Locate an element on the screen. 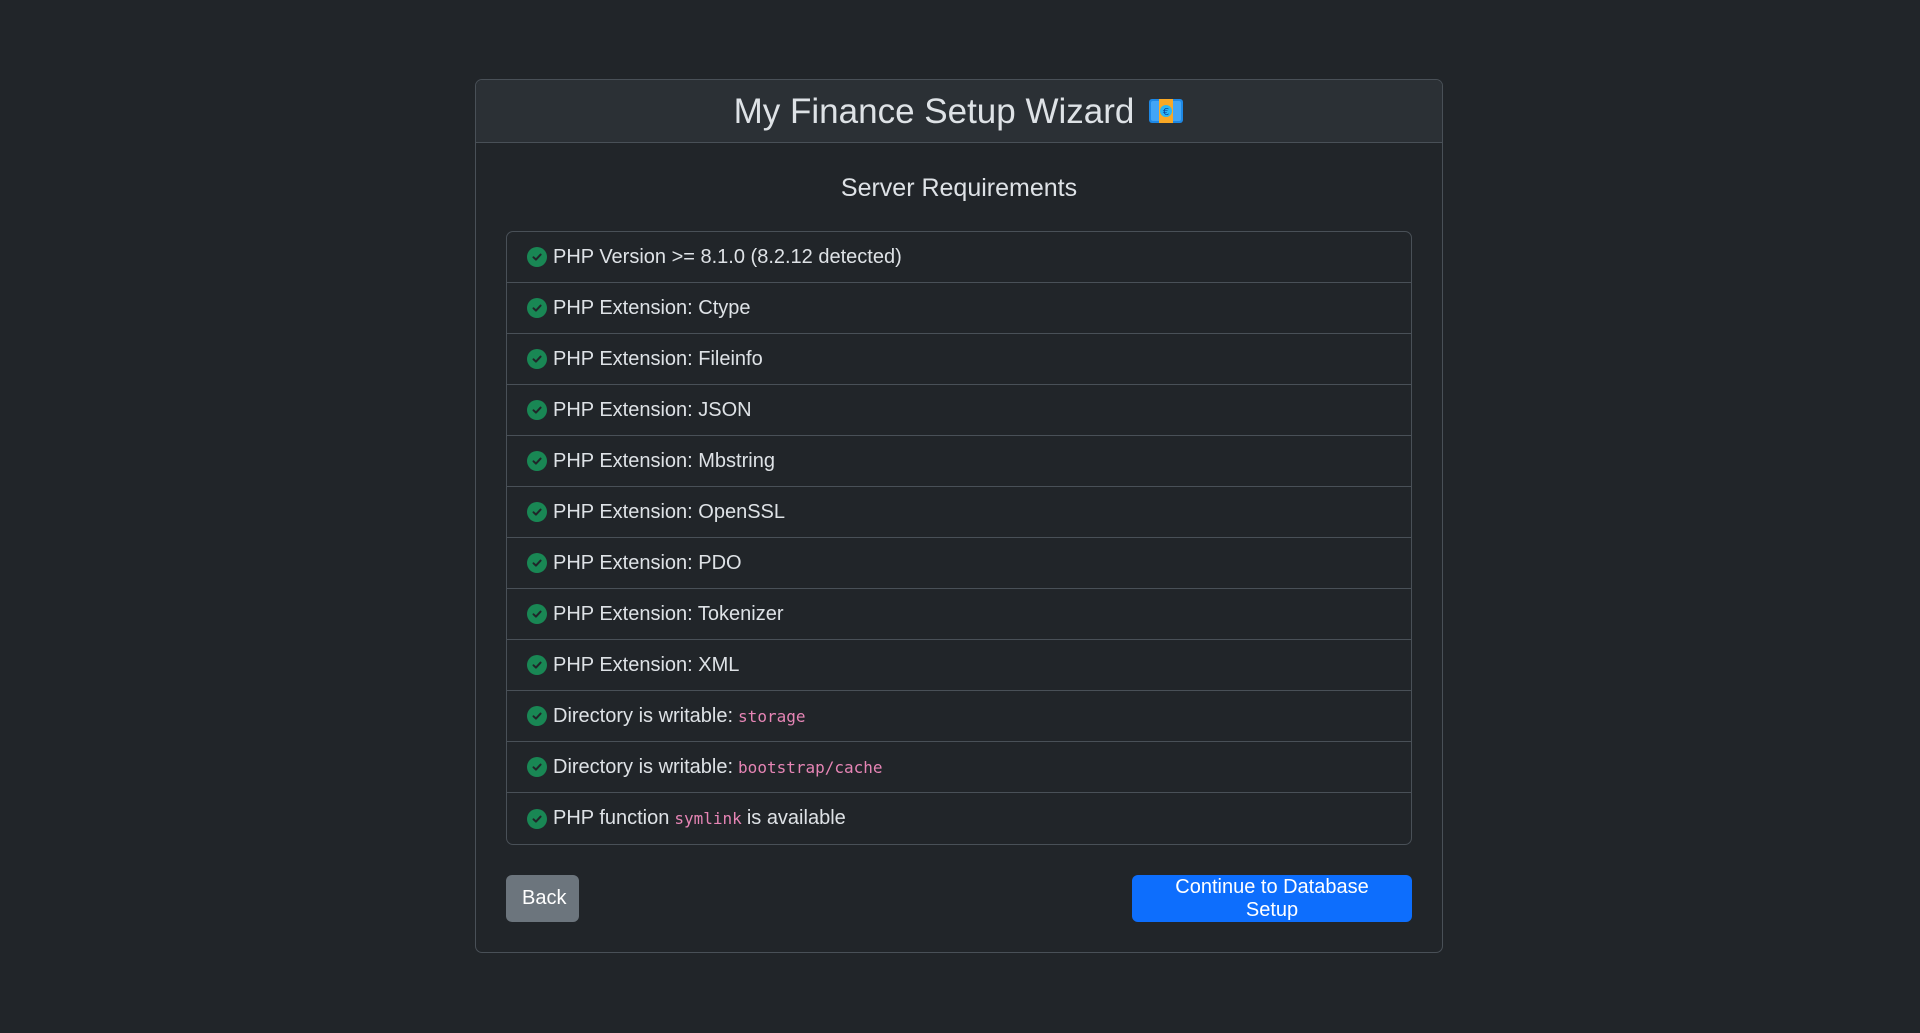  requirement-code: storage is located at coordinates (772, 716).